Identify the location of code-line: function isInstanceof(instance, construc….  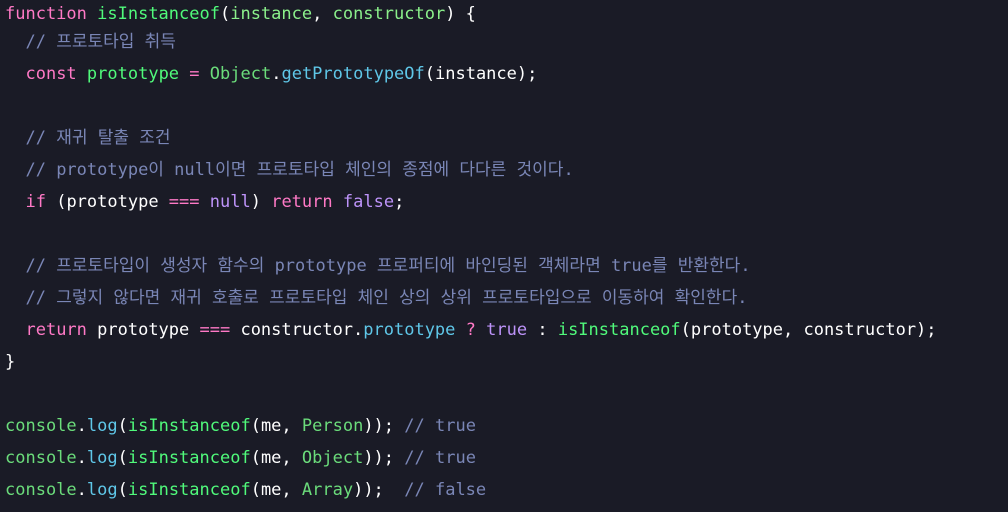
(506, 14).